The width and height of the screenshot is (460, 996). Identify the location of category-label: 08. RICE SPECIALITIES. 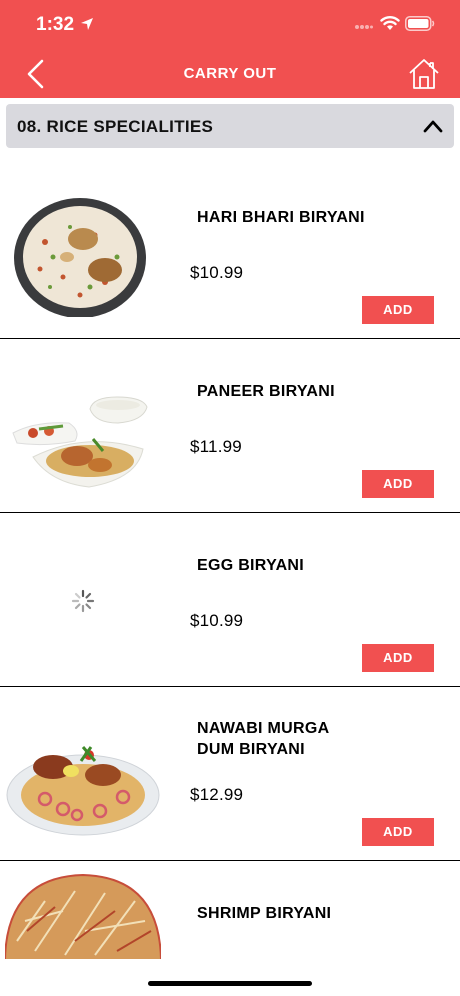
(115, 126).